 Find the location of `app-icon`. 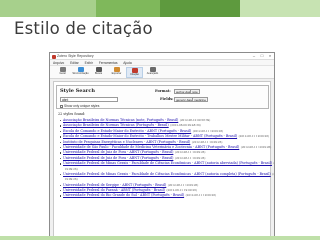

app-icon is located at coordinates (54, 56).